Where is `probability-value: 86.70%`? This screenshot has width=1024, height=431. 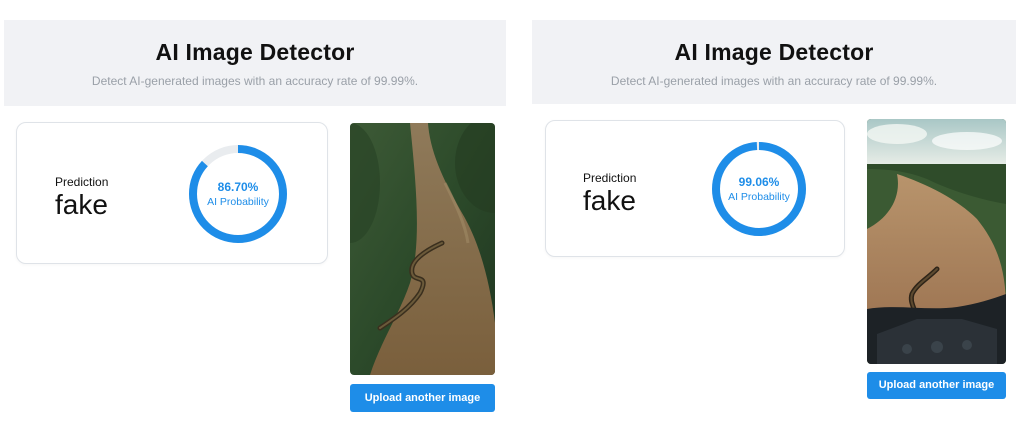
probability-value: 86.70% is located at coordinates (238, 187).